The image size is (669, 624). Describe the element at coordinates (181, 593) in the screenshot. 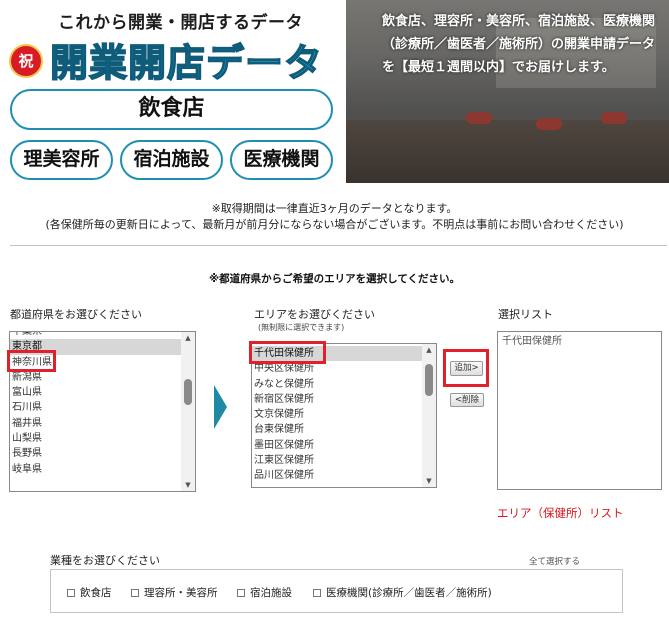

I see `industry-option-label: 理容所・美容所` at that location.